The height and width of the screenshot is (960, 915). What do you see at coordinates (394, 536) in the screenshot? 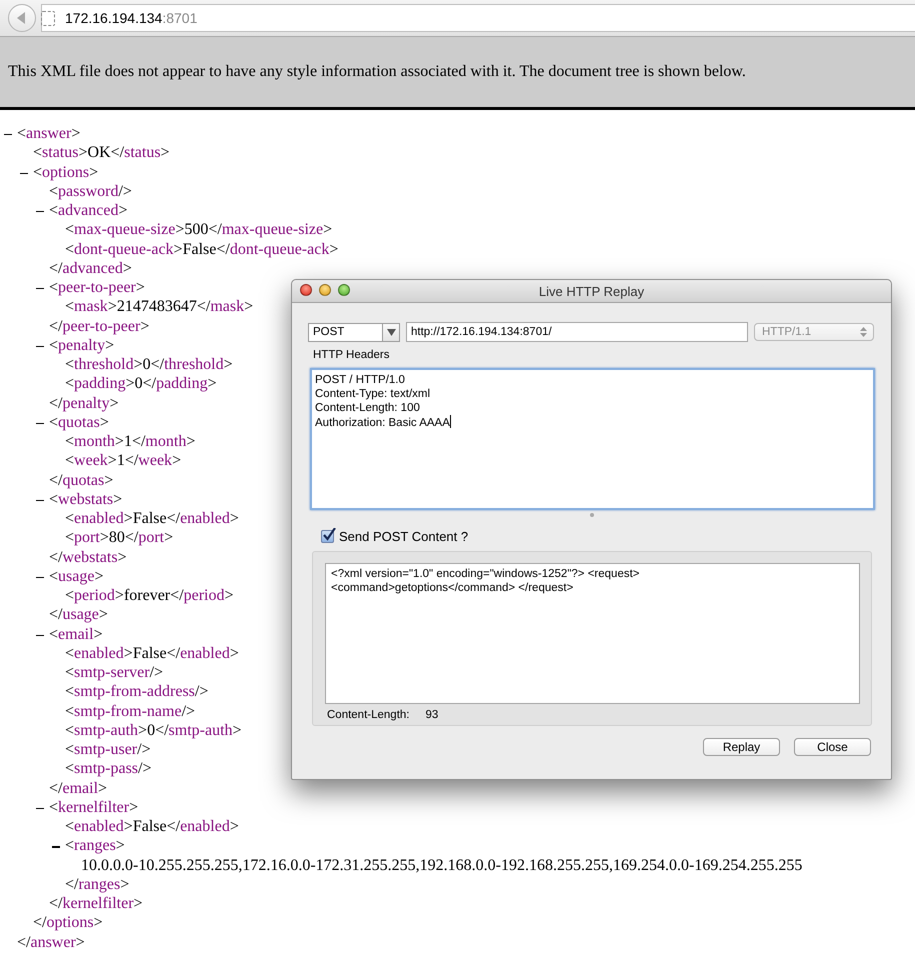
I see `send-post-checkbox: Send POST Content ?` at bounding box center [394, 536].